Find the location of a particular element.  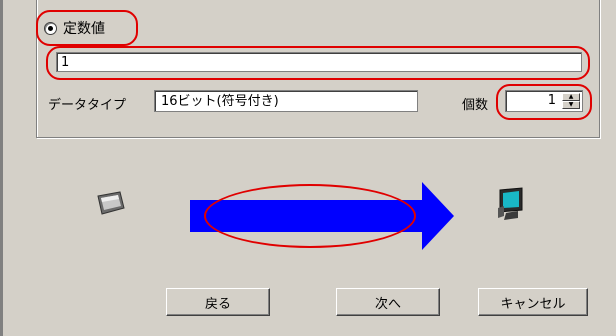

display-panel-icon is located at coordinates (111, 203).